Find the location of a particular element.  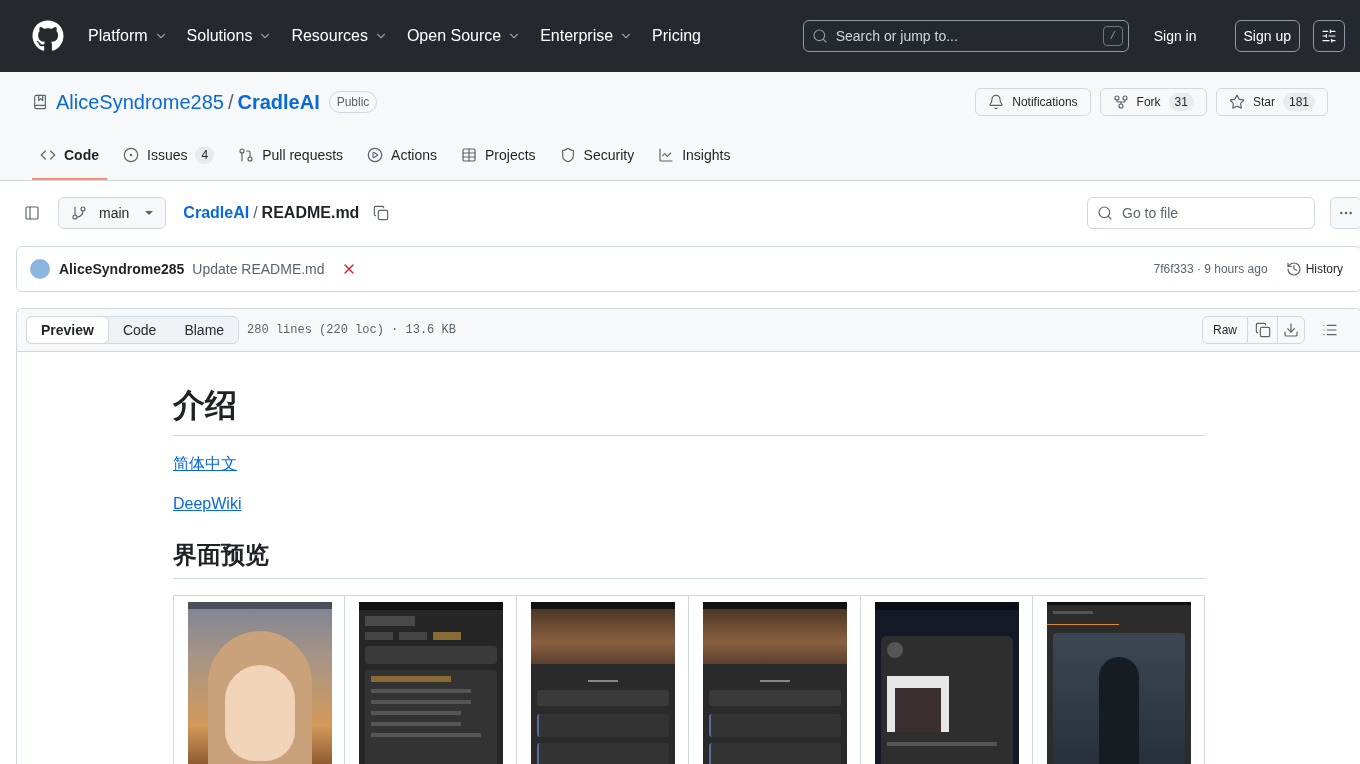

github-logo-icon is located at coordinates (48, 36).